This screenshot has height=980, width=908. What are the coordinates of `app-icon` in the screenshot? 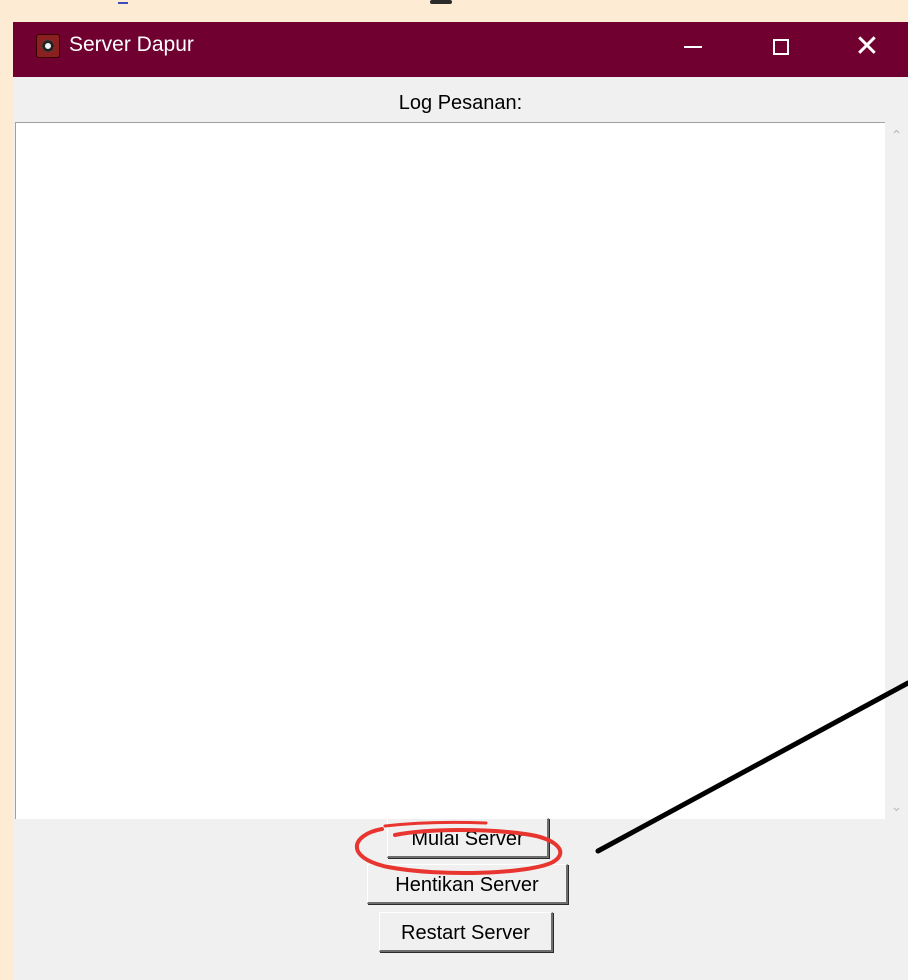 It's located at (48, 46).